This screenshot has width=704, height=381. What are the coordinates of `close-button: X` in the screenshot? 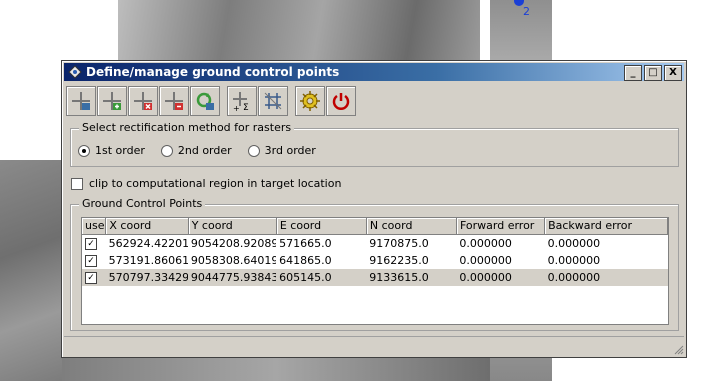 It's located at (673, 73).